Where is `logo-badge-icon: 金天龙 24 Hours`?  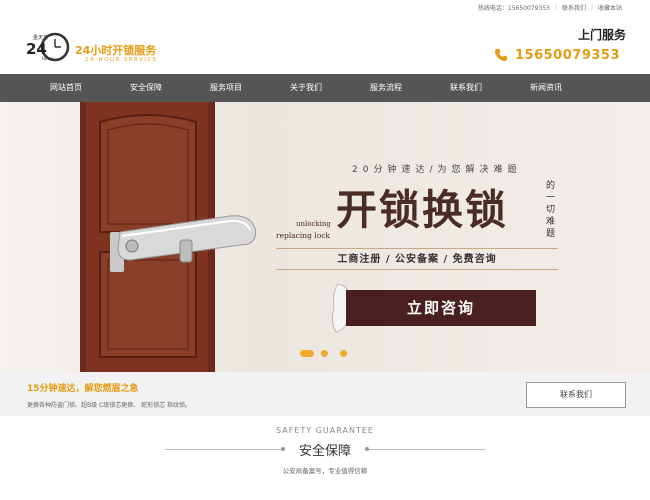
logo-badge-icon: 金天龙 24 Hours is located at coordinates (48, 47).